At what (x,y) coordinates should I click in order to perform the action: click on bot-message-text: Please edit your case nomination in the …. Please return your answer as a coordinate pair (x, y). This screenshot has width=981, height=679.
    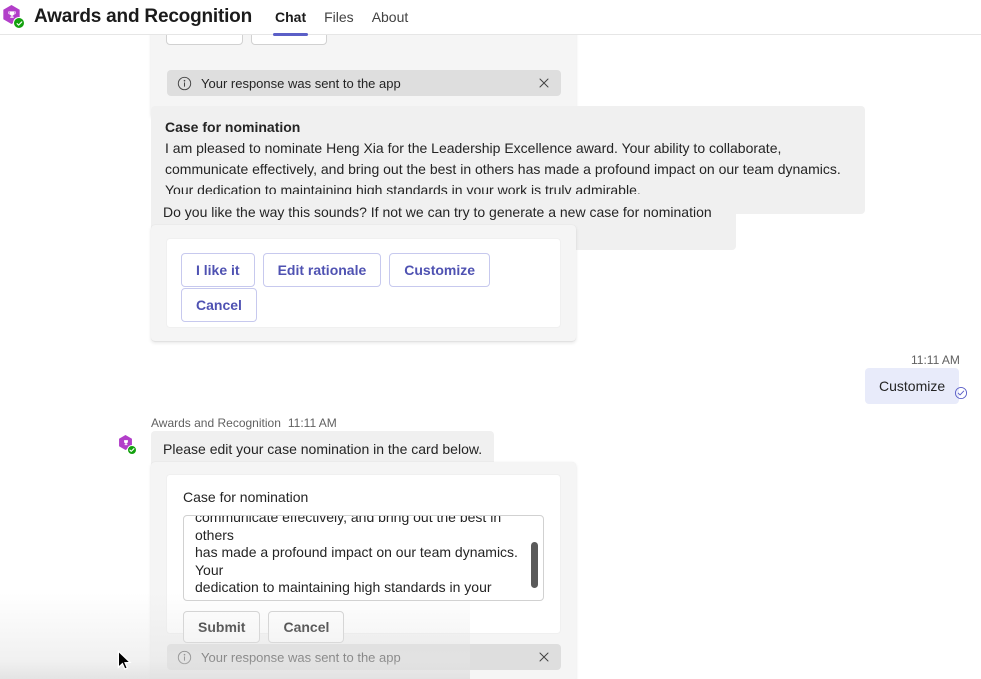
    Looking at the image, I should click on (323, 449).